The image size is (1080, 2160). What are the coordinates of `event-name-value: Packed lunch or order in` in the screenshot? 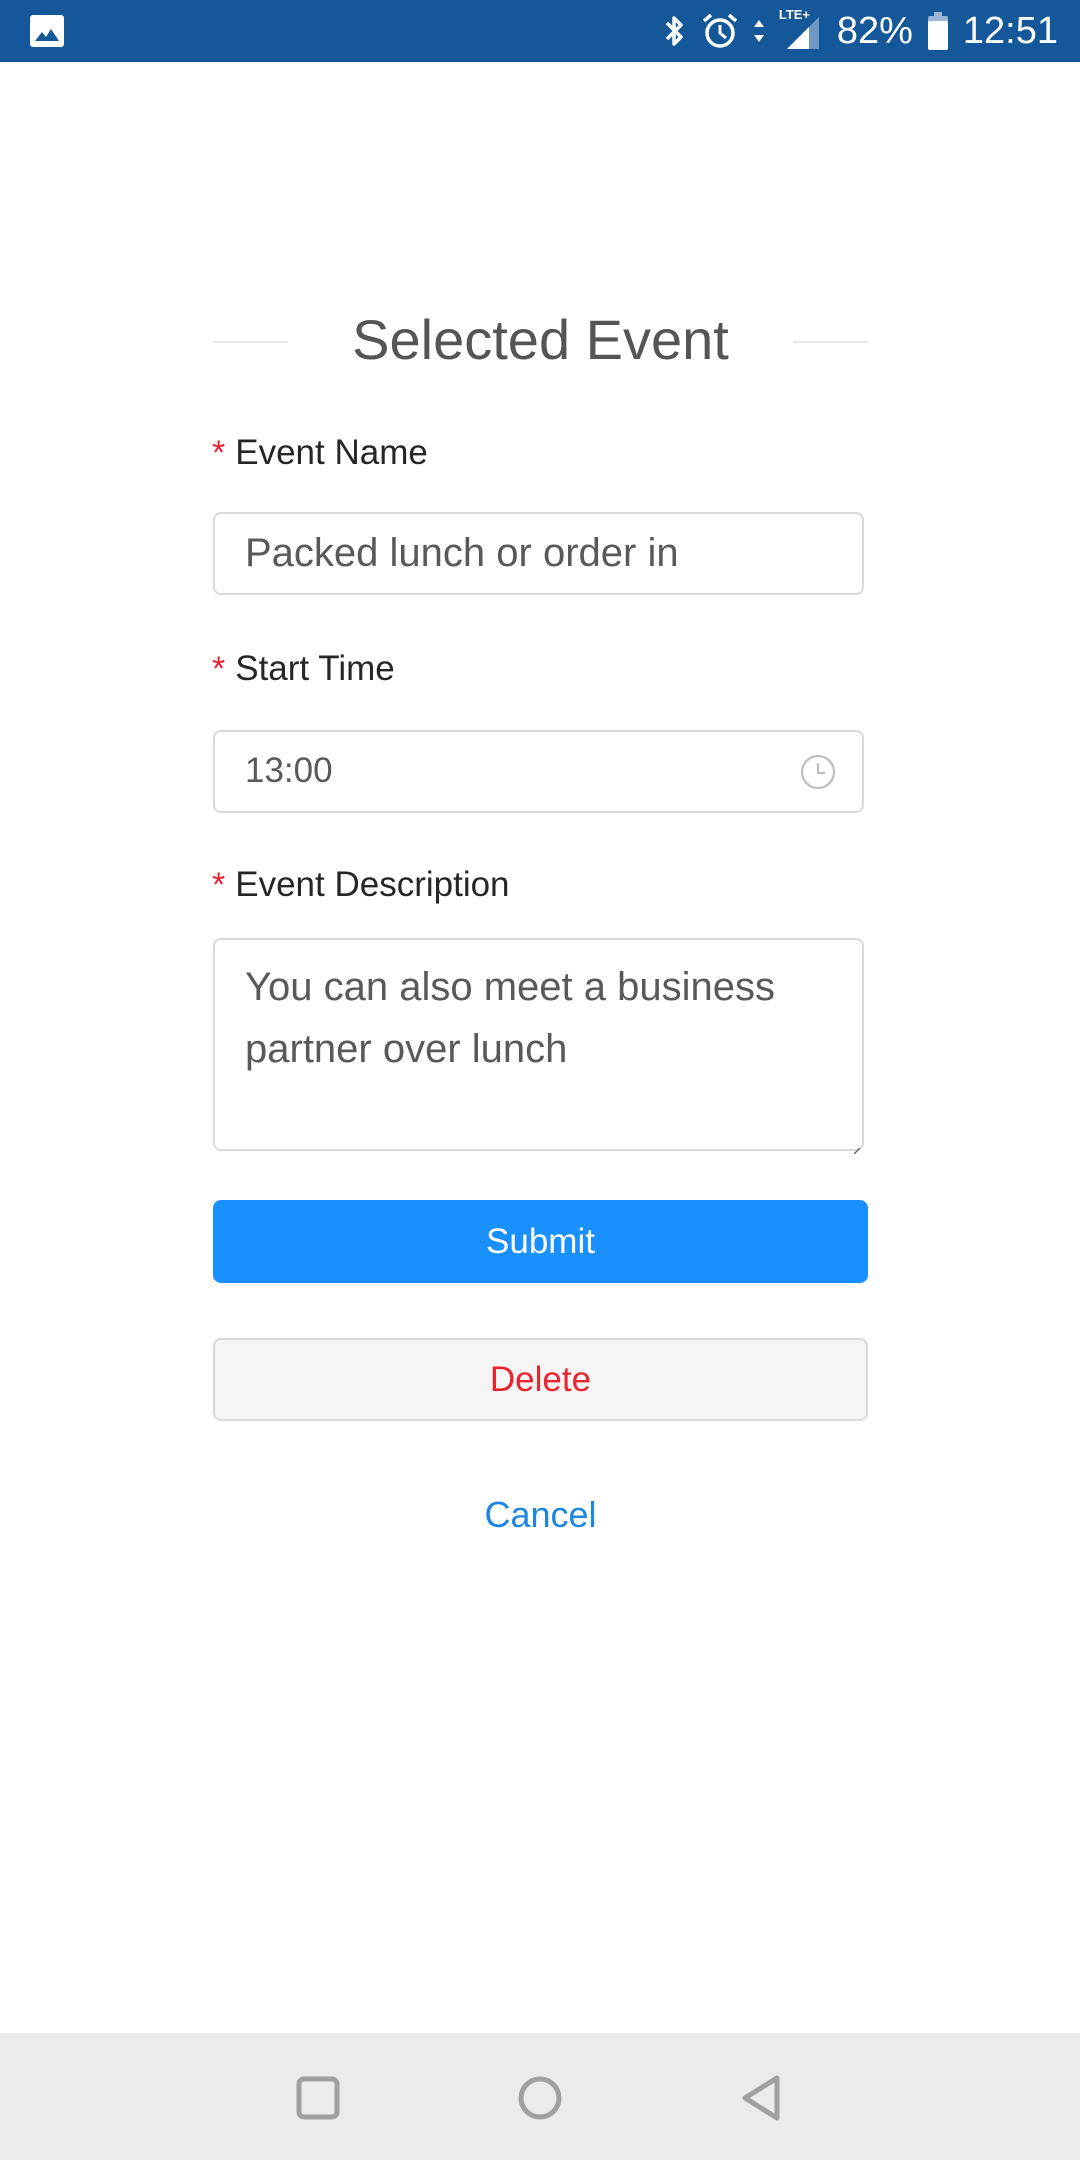 It's located at (462, 553).